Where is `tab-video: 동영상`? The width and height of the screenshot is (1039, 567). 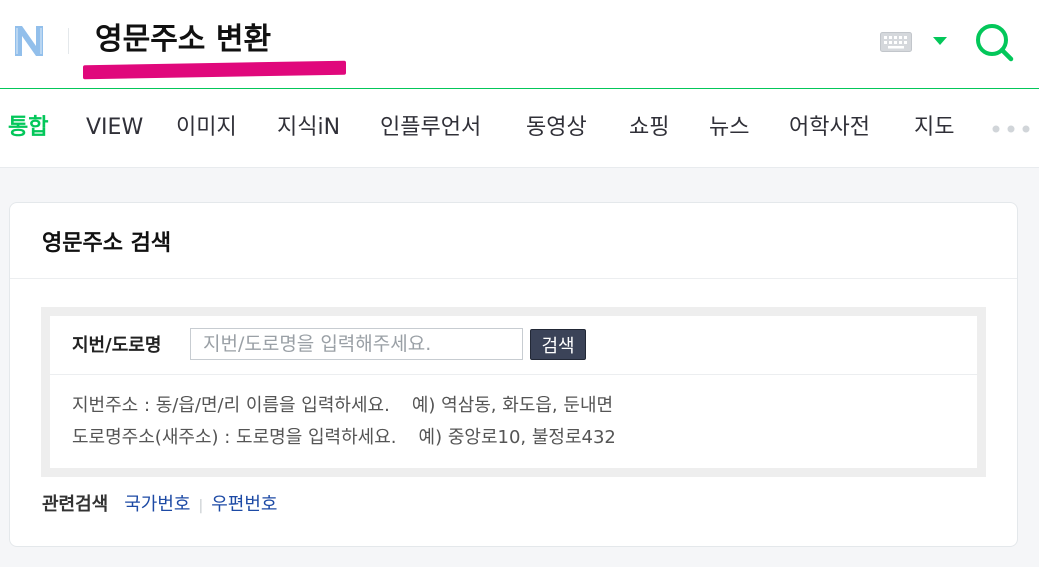 tab-video: 동영상 is located at coordinates (556, 128).